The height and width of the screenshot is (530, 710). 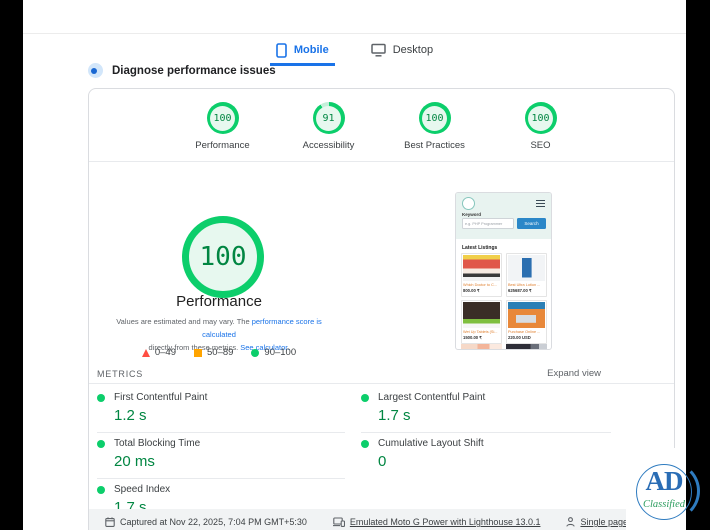 What do you see at coordinates (468, 203) in the screenshot?
I see `thumb-site-logo` at bounding box center [468, 203].